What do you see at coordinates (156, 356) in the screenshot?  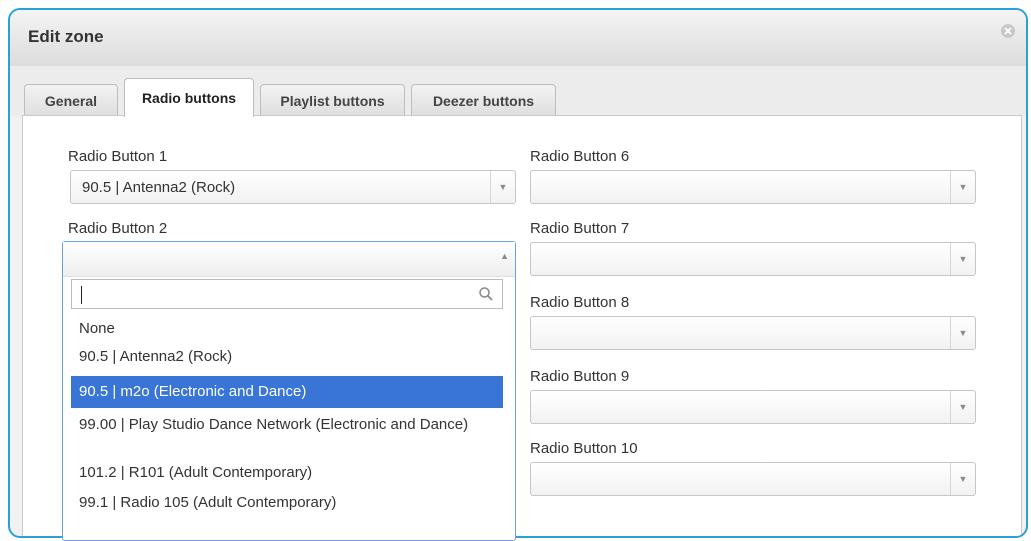 I see `option-text: 90.5 | Antenna2 (Rock)` at bounding box center [156, 356].